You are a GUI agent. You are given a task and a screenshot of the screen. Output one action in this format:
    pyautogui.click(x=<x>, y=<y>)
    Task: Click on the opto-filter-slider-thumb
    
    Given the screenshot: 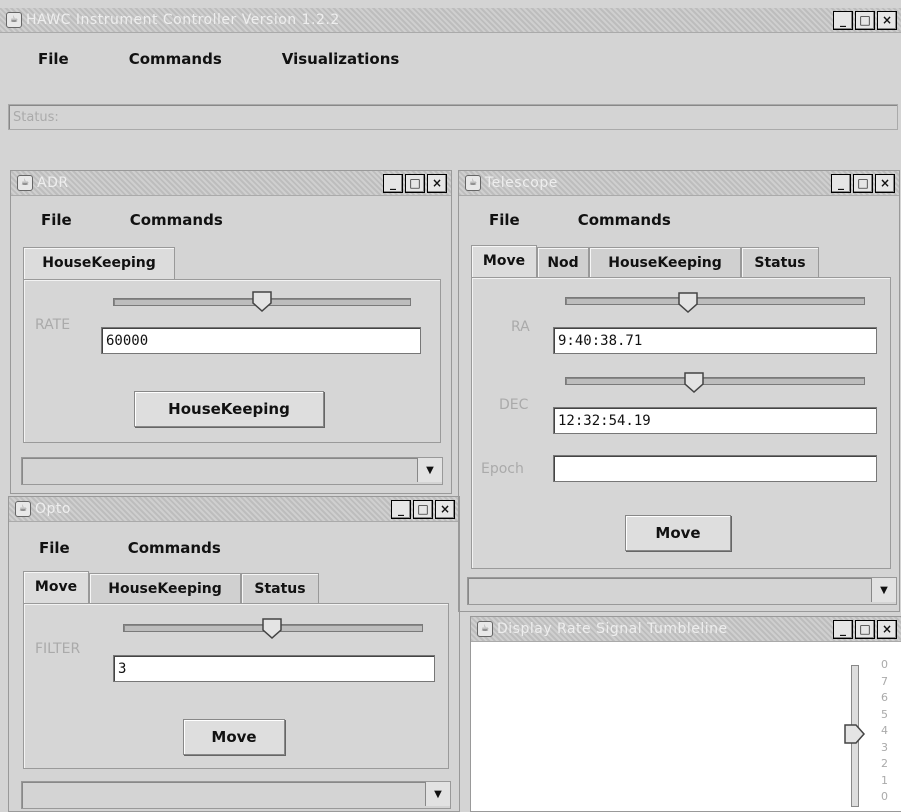 What is the action you would take?
    pyautogui.click(x=272, y=628)
    